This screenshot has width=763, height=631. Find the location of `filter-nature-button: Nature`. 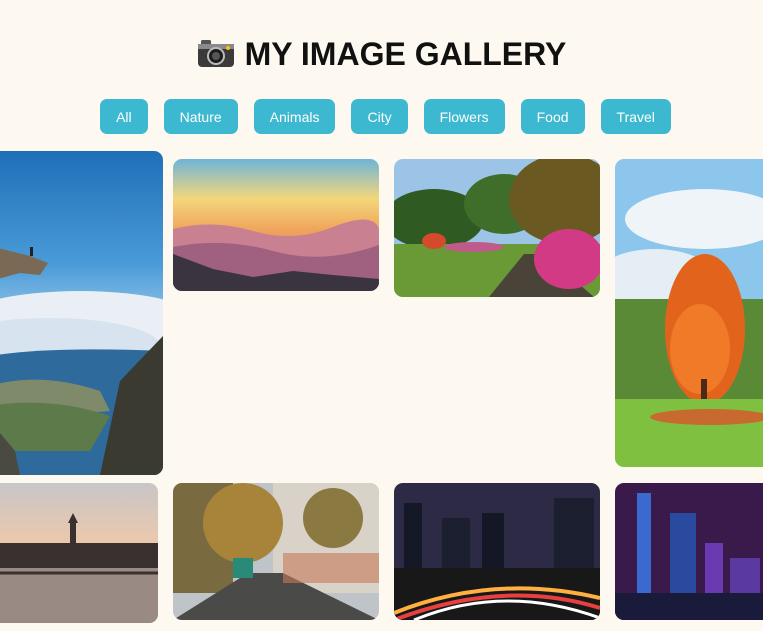

filter-nature-button: Nature is located at coordinates (200, 116).